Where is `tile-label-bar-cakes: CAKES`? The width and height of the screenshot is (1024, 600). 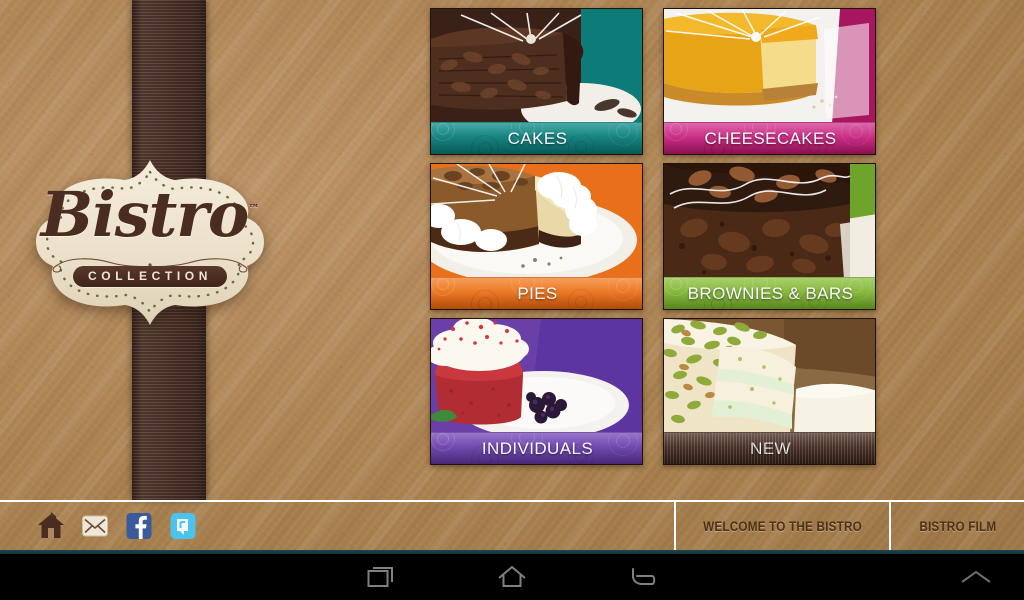
tile-label-bar-cakes: CAKES is located at coordinates (536, 138).